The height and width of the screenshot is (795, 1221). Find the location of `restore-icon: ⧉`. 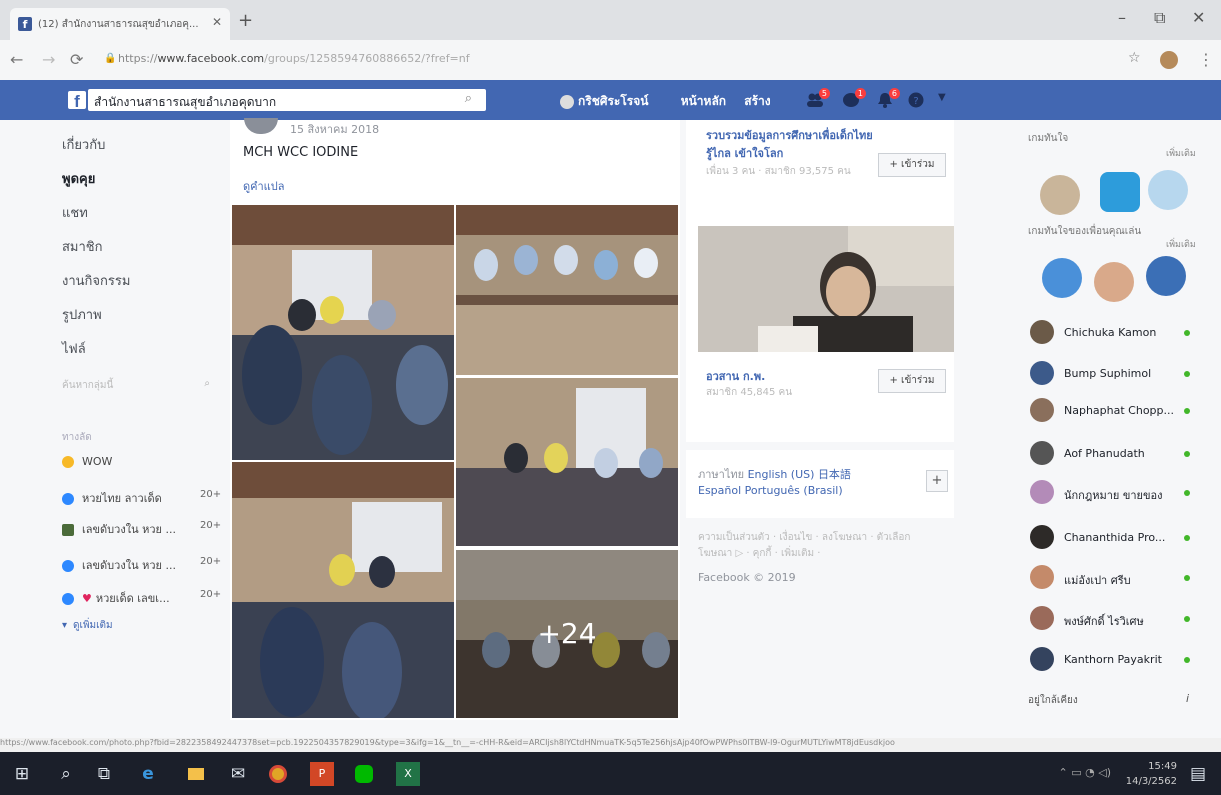

restore-icon: ⧉ is located at coordinates (1159, 18).